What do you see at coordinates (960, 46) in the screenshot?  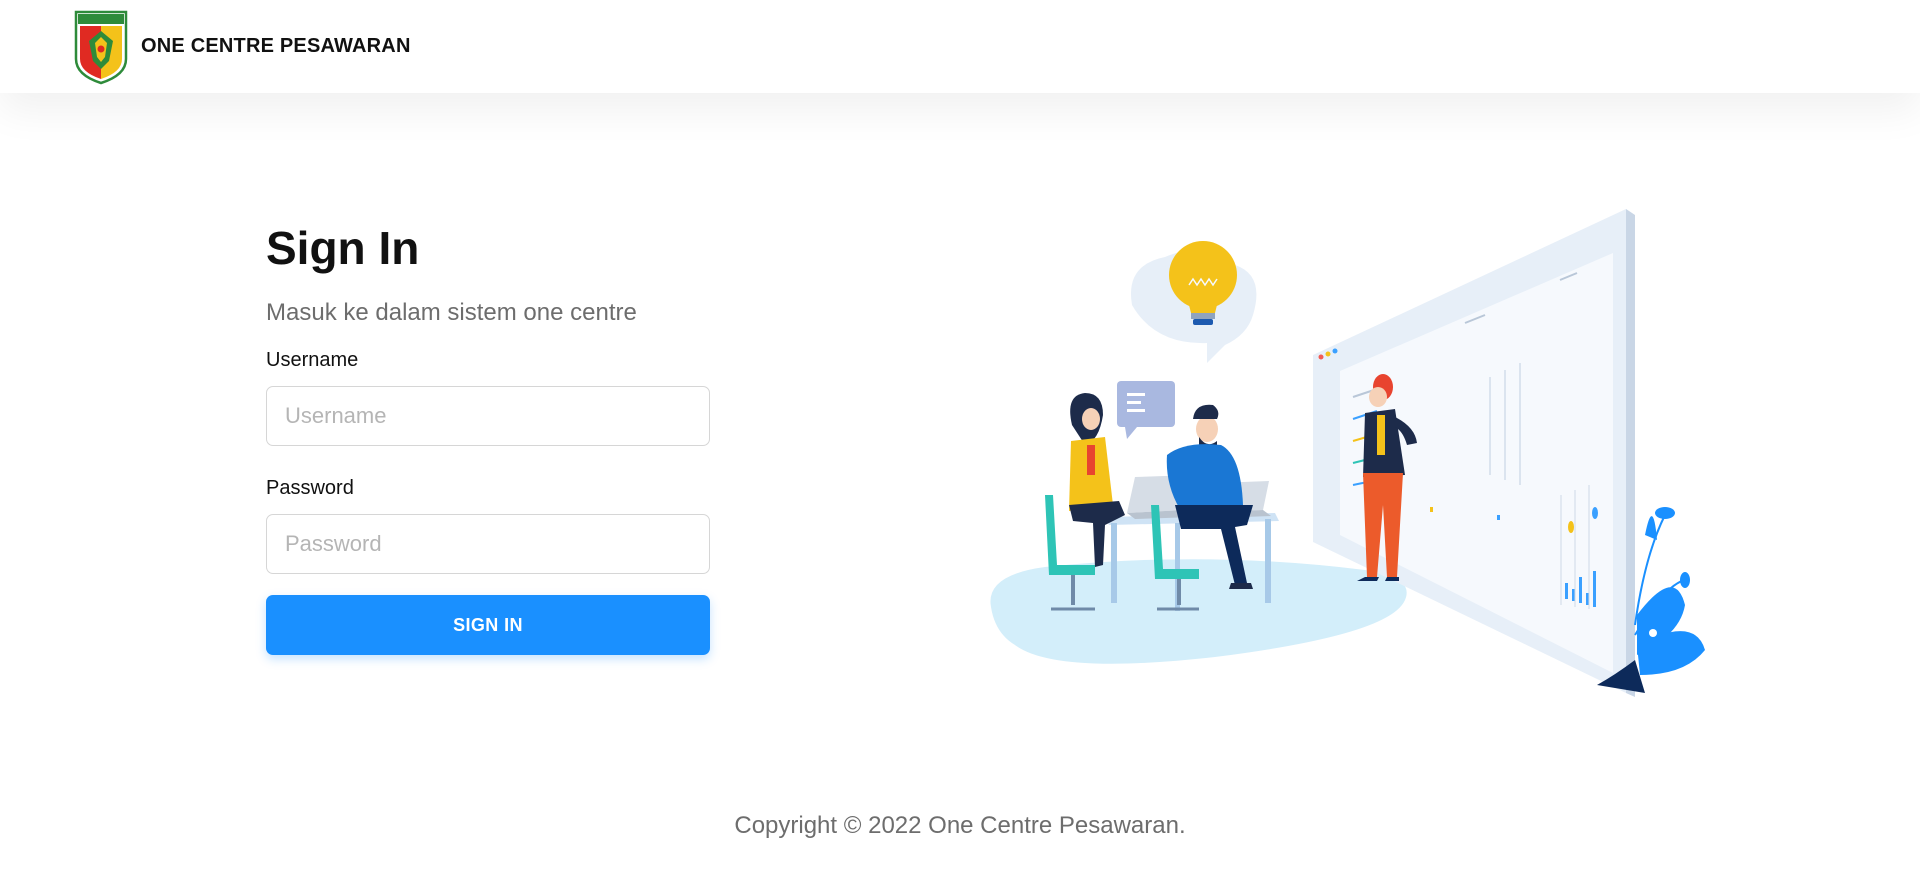 I see `top-navbar: ONE CENTRE PESAWARAN` at bounding box center [960, 46].